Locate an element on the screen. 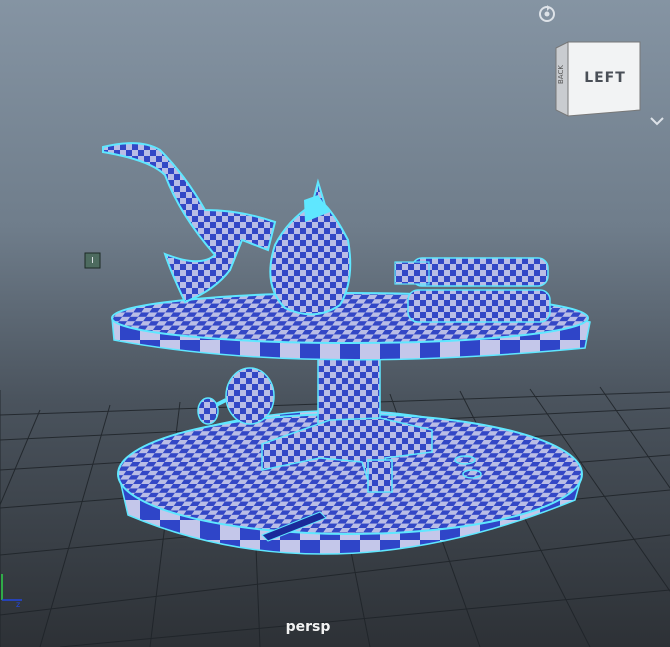 Image resolution: width=670 pixels, height=647 pixels. home-rotate-icon is located at coordinates (547, 14).